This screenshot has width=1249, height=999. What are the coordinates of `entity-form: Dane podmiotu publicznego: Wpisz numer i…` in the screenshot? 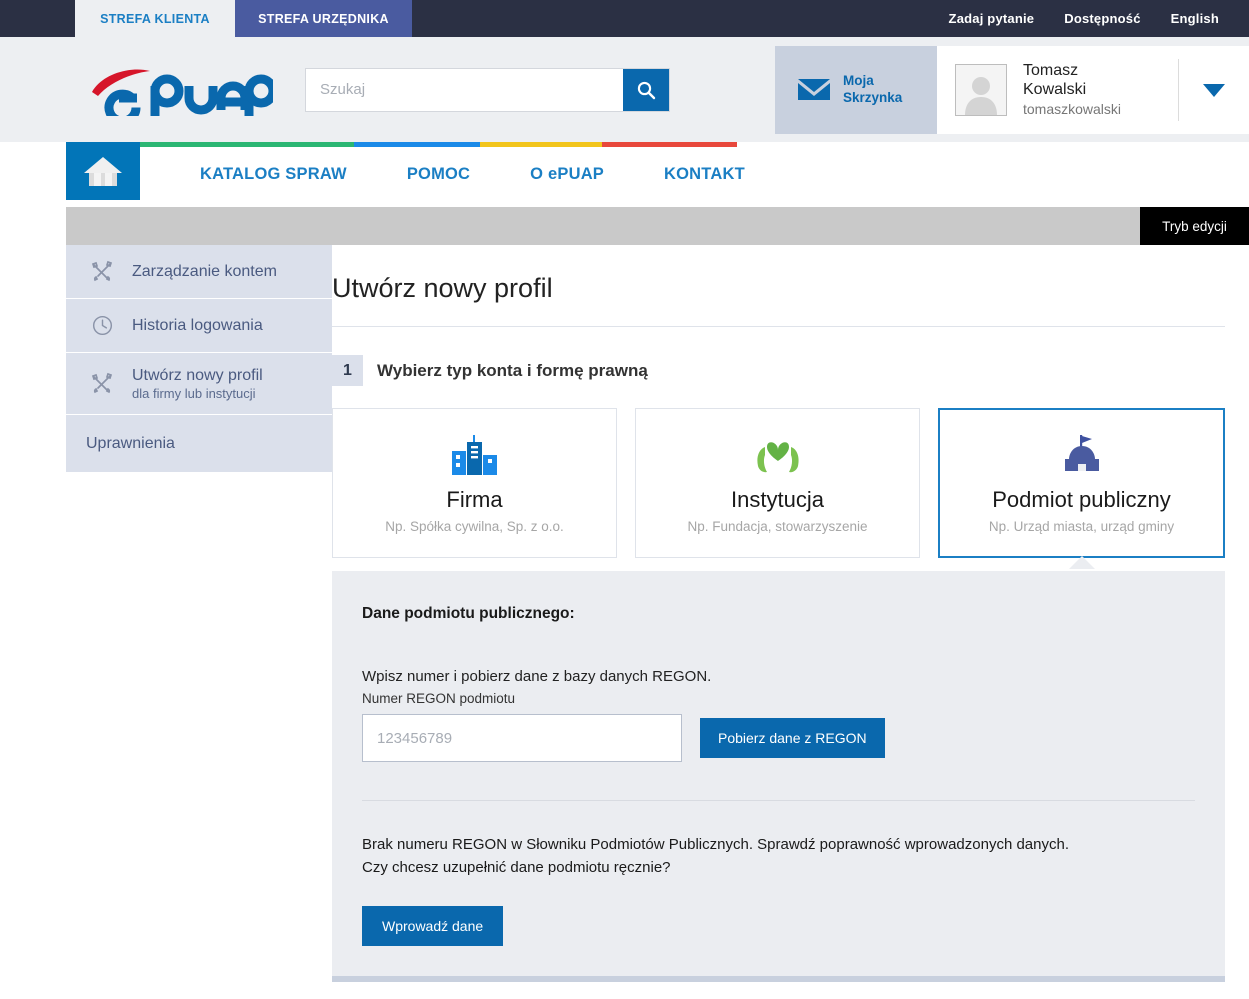 It's located at (778, 683).